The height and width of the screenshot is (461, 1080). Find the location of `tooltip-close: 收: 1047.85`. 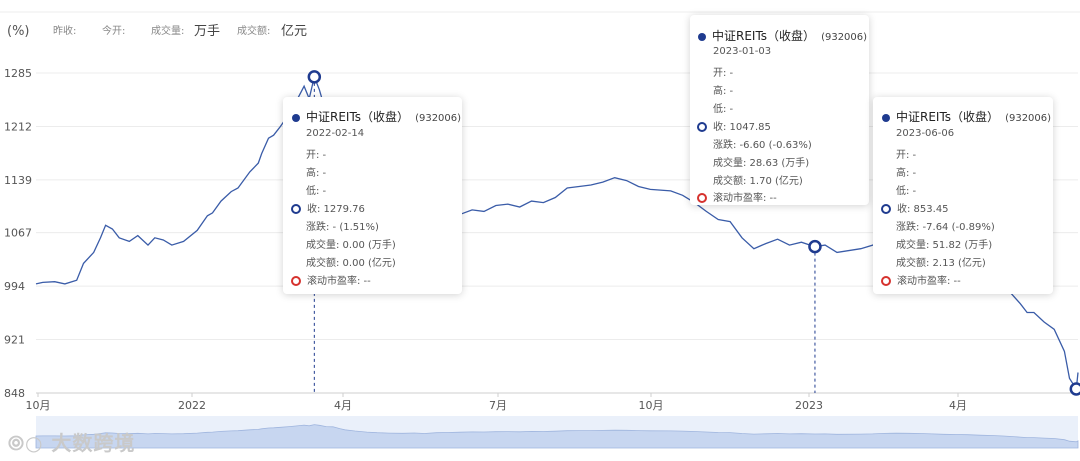

tooltip-close: 收: 1047.85 is located at coordinates (742, 127).